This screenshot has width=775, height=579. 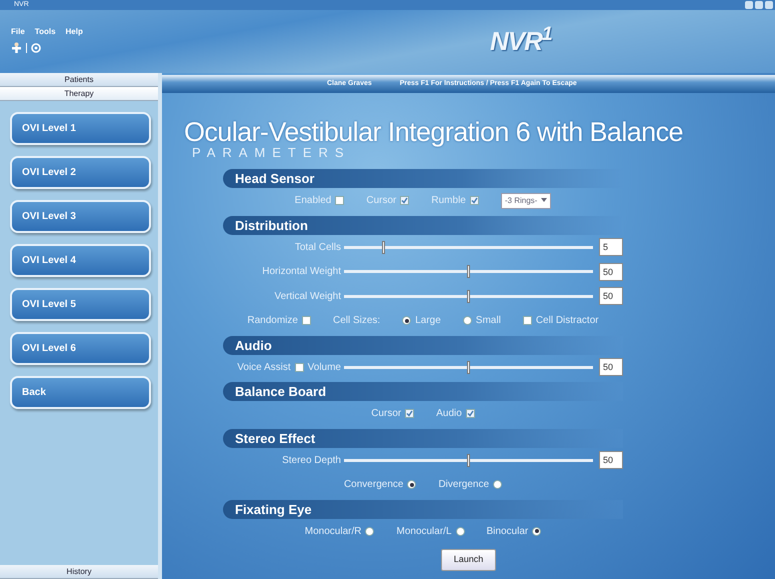 I want to click on option-label: Binocular, so click(x=507, y=531).